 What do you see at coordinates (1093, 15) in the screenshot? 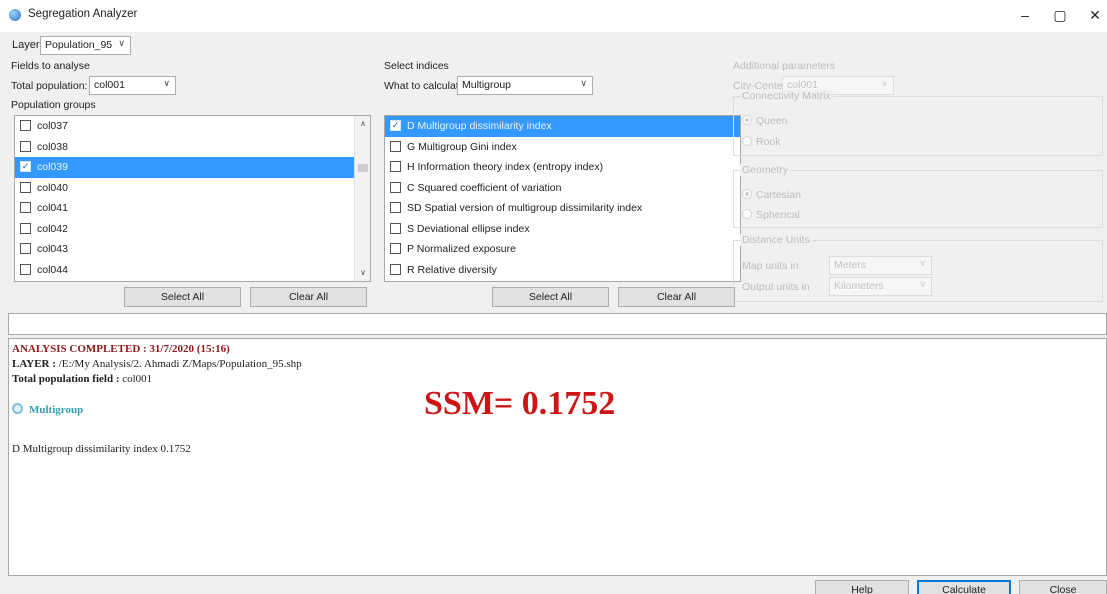
I see `close-icon: ✕` at bounding box center [1093, 15].